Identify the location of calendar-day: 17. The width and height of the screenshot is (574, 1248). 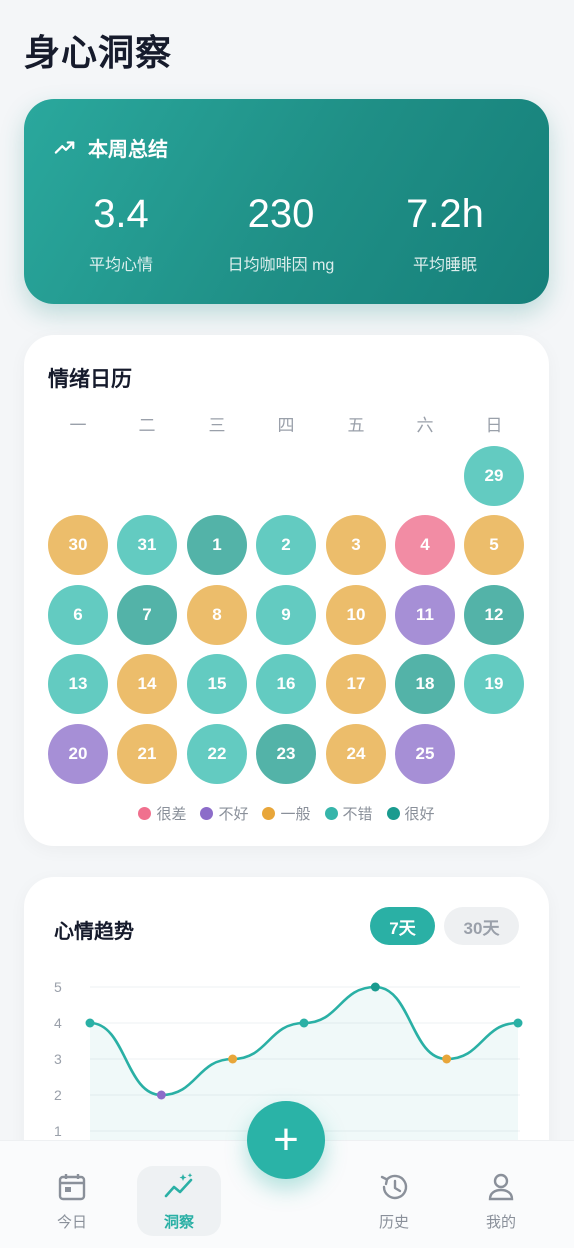
(356, 684).